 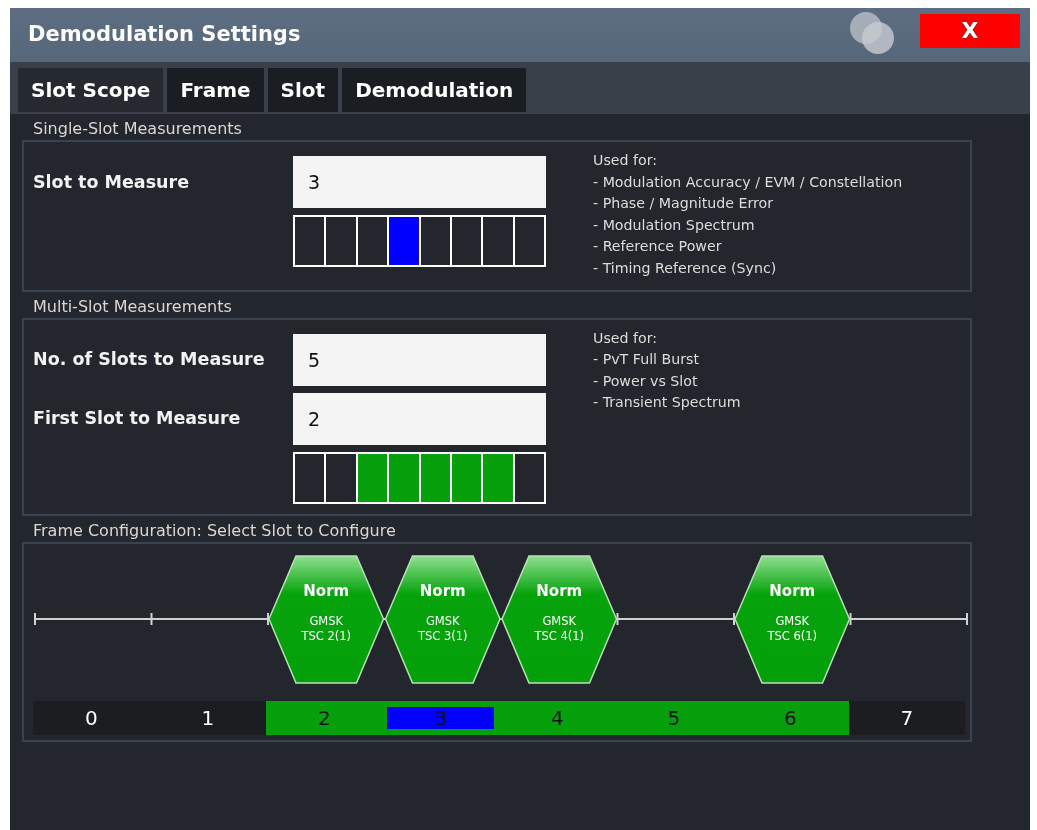 I want to click on field-label: No. of Slots to Measure, so click(x=149, y=360).